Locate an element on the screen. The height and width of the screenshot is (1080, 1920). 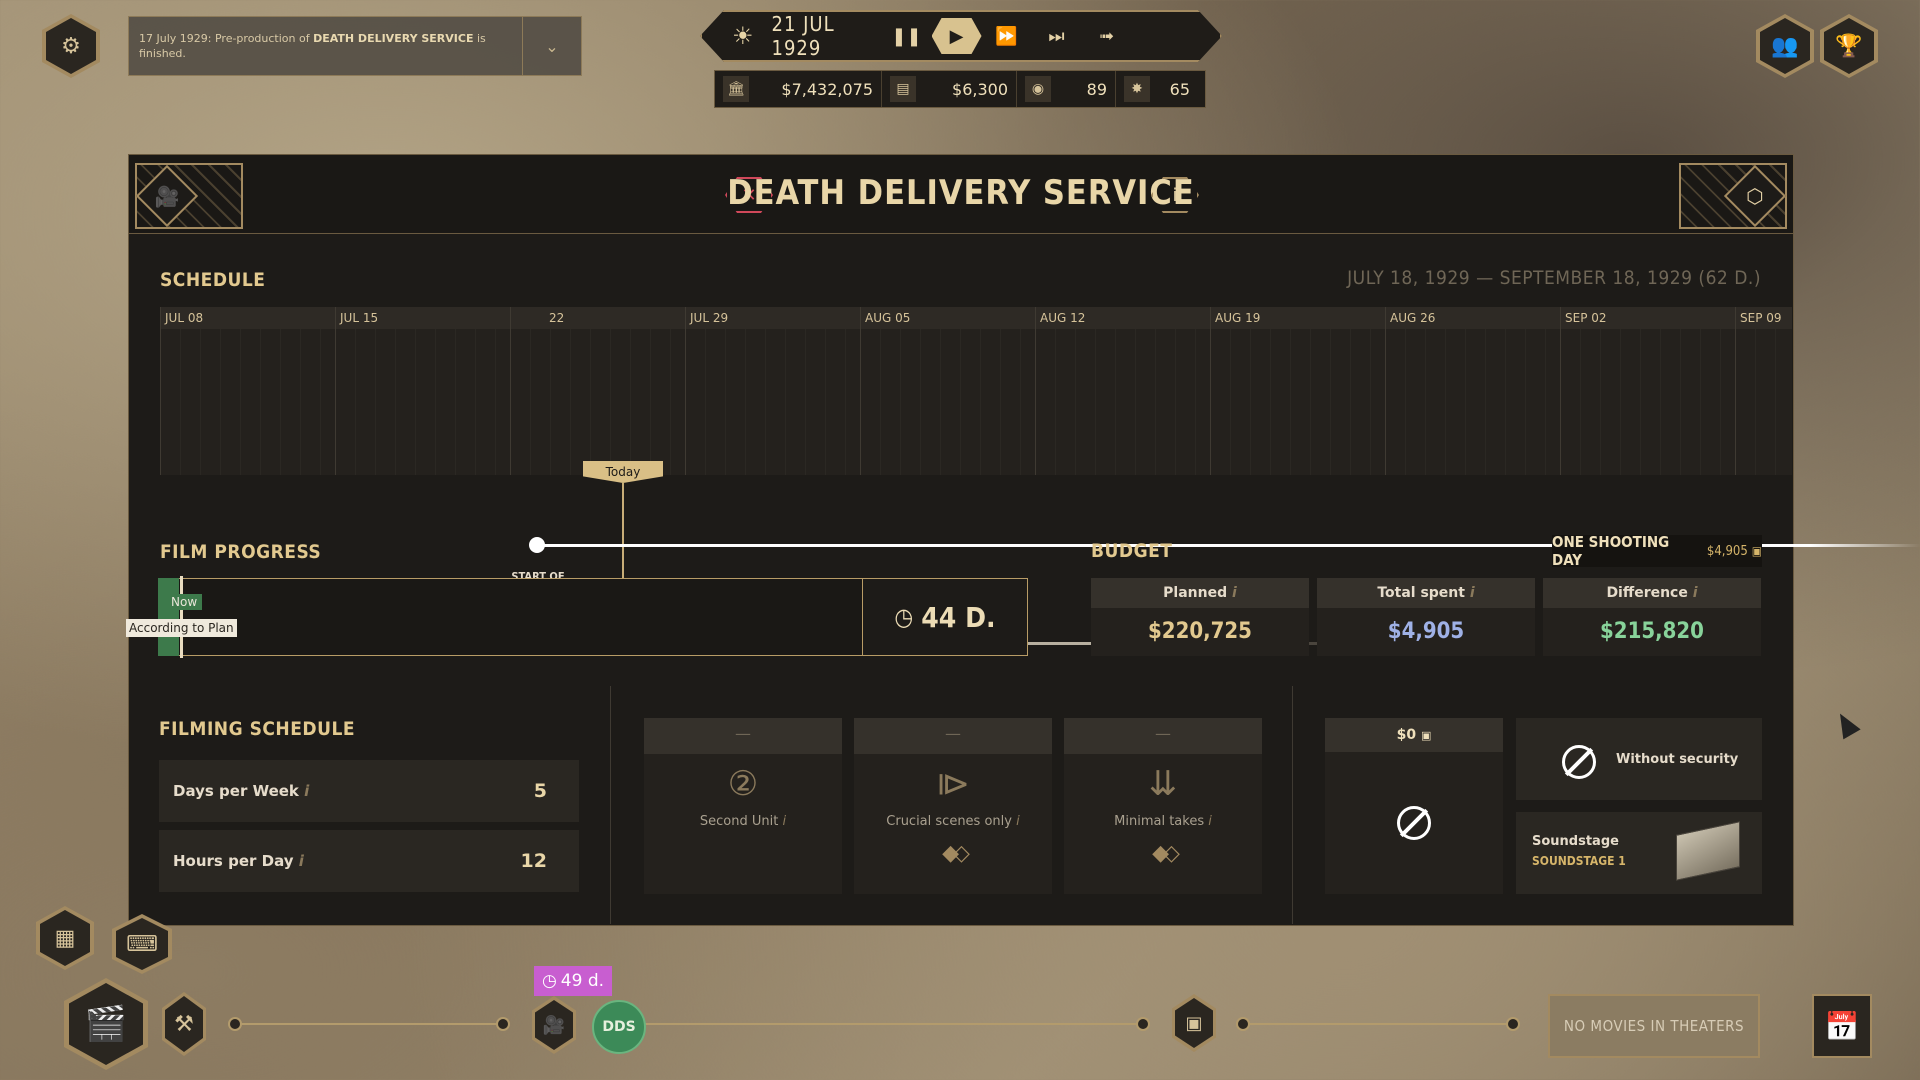
chevron-down-icon: ⌄ is located at coordinates (552, 46).